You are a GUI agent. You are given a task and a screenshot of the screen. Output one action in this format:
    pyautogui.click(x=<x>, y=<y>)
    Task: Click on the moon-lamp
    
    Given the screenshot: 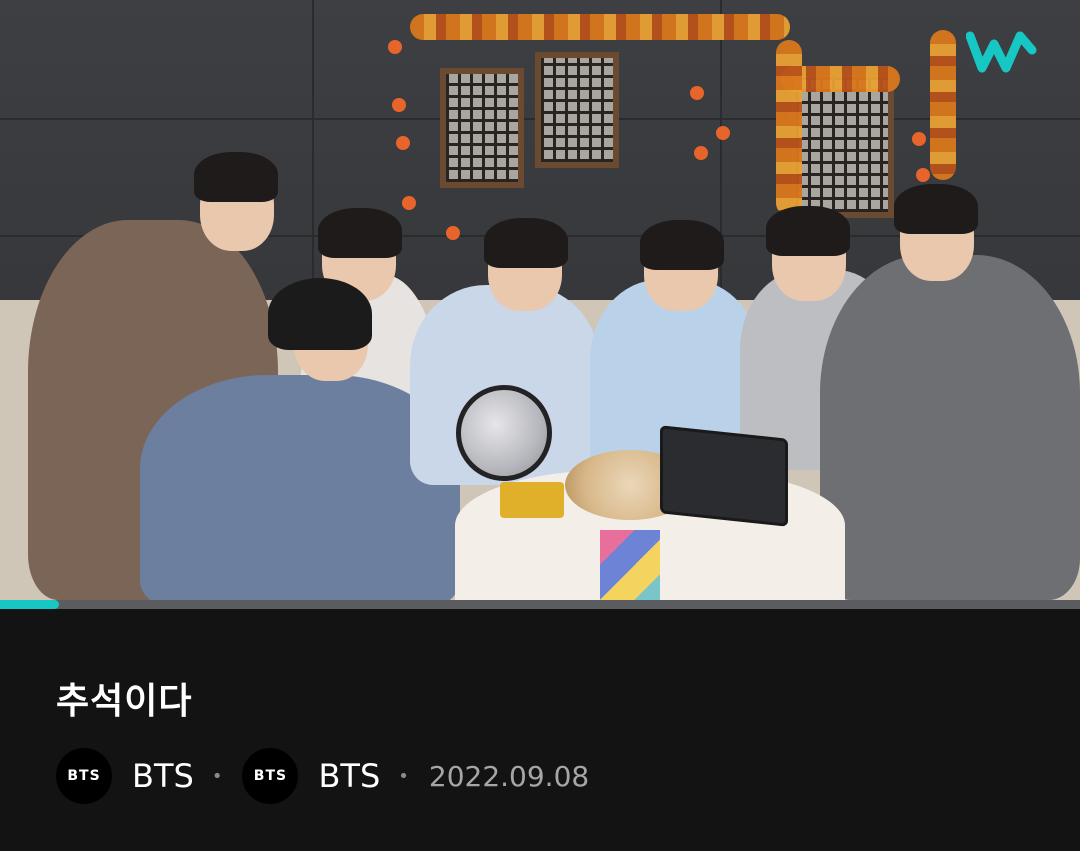 What is the action you would take?
    pyautogui.click(x=504, y=433)
    